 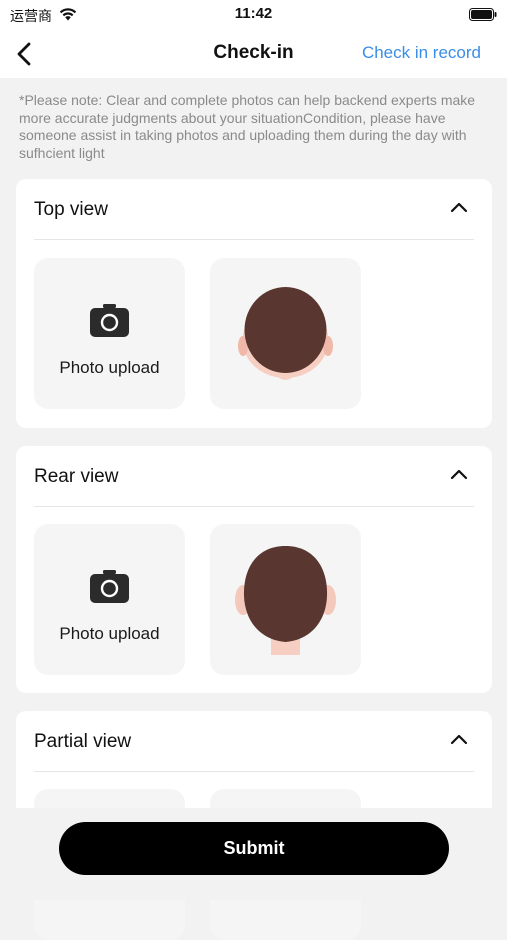 I want to click on section-header-rear-view: Rear view, so click(x=254, y=476).